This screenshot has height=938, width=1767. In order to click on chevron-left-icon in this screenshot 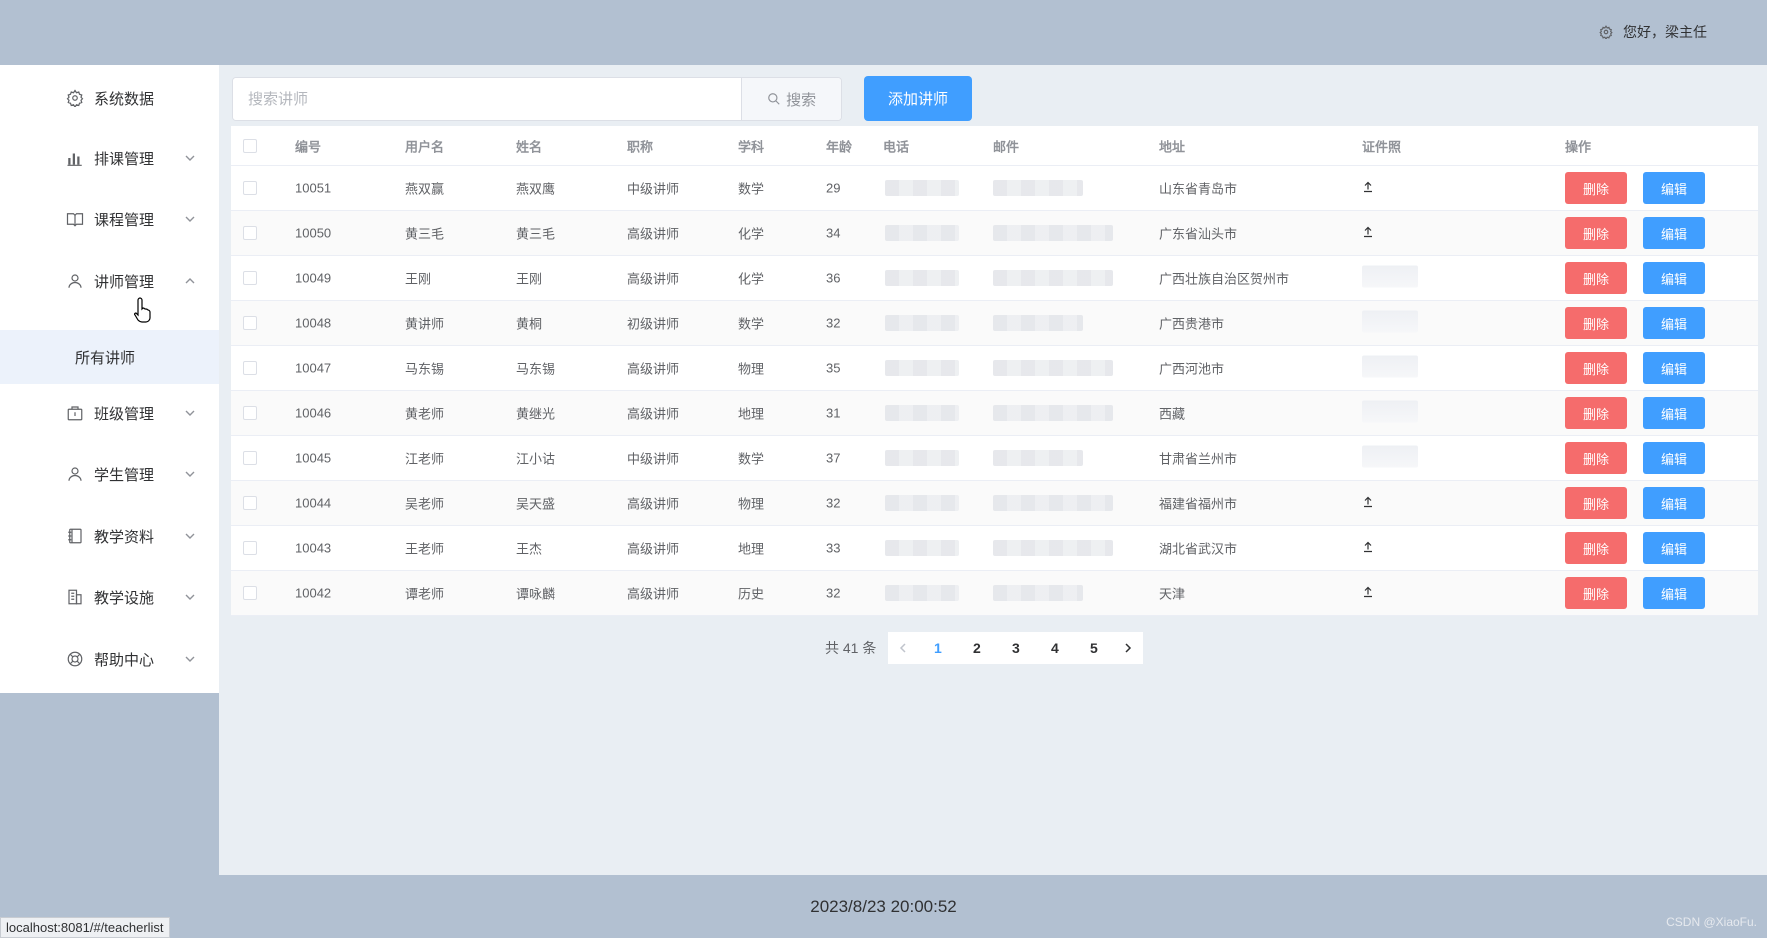, I will do `click(903, 648)`.